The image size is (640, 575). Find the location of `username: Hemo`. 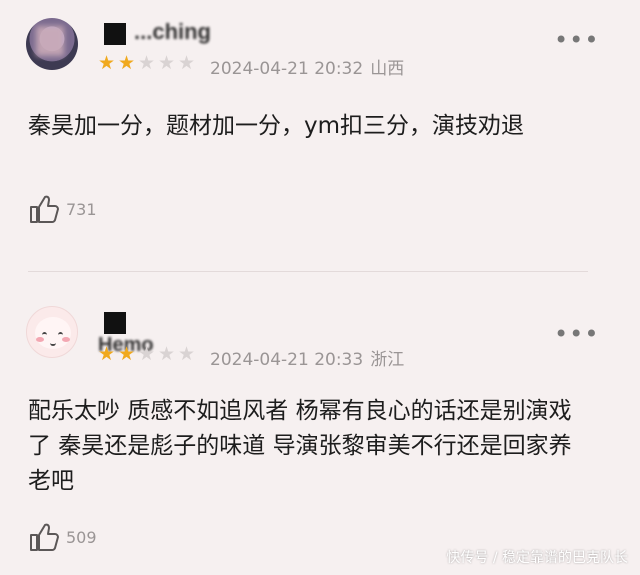

username: Hemo is located at coordinates (191, 334).